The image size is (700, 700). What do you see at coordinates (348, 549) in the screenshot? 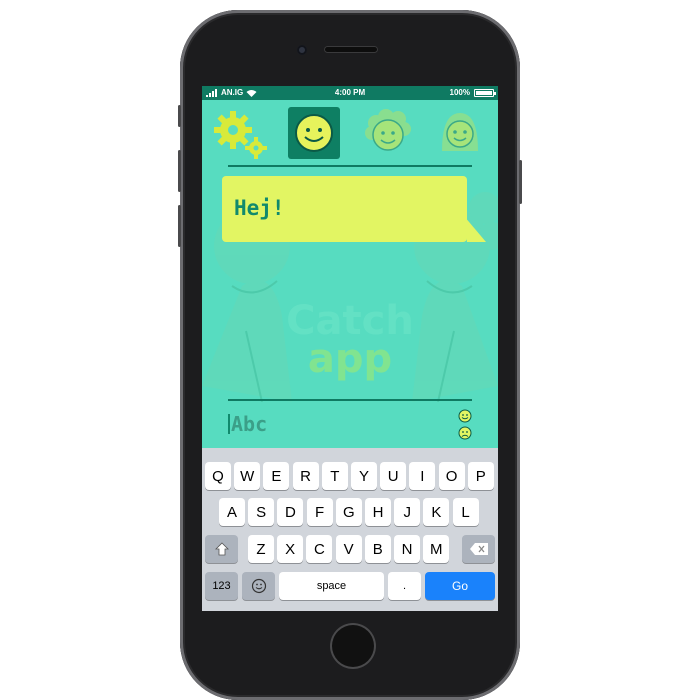
I see `key-v: V` at bounding box center [348, 549].